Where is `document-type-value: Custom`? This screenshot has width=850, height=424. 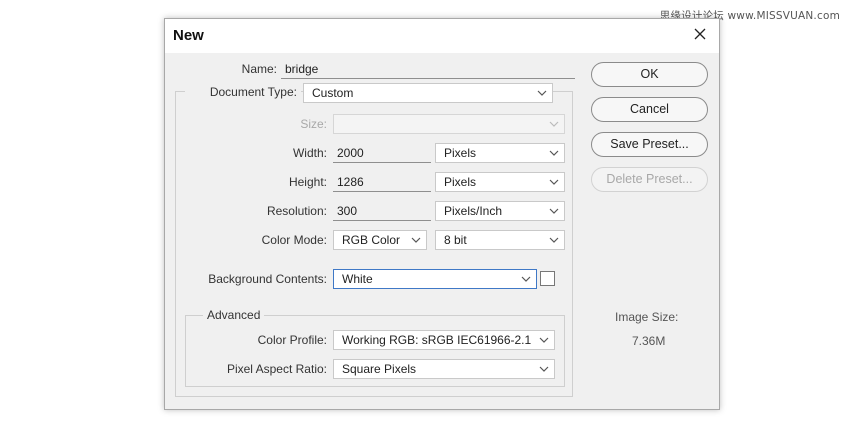
document-type-value: Custom is located at coordinates (333, 93).